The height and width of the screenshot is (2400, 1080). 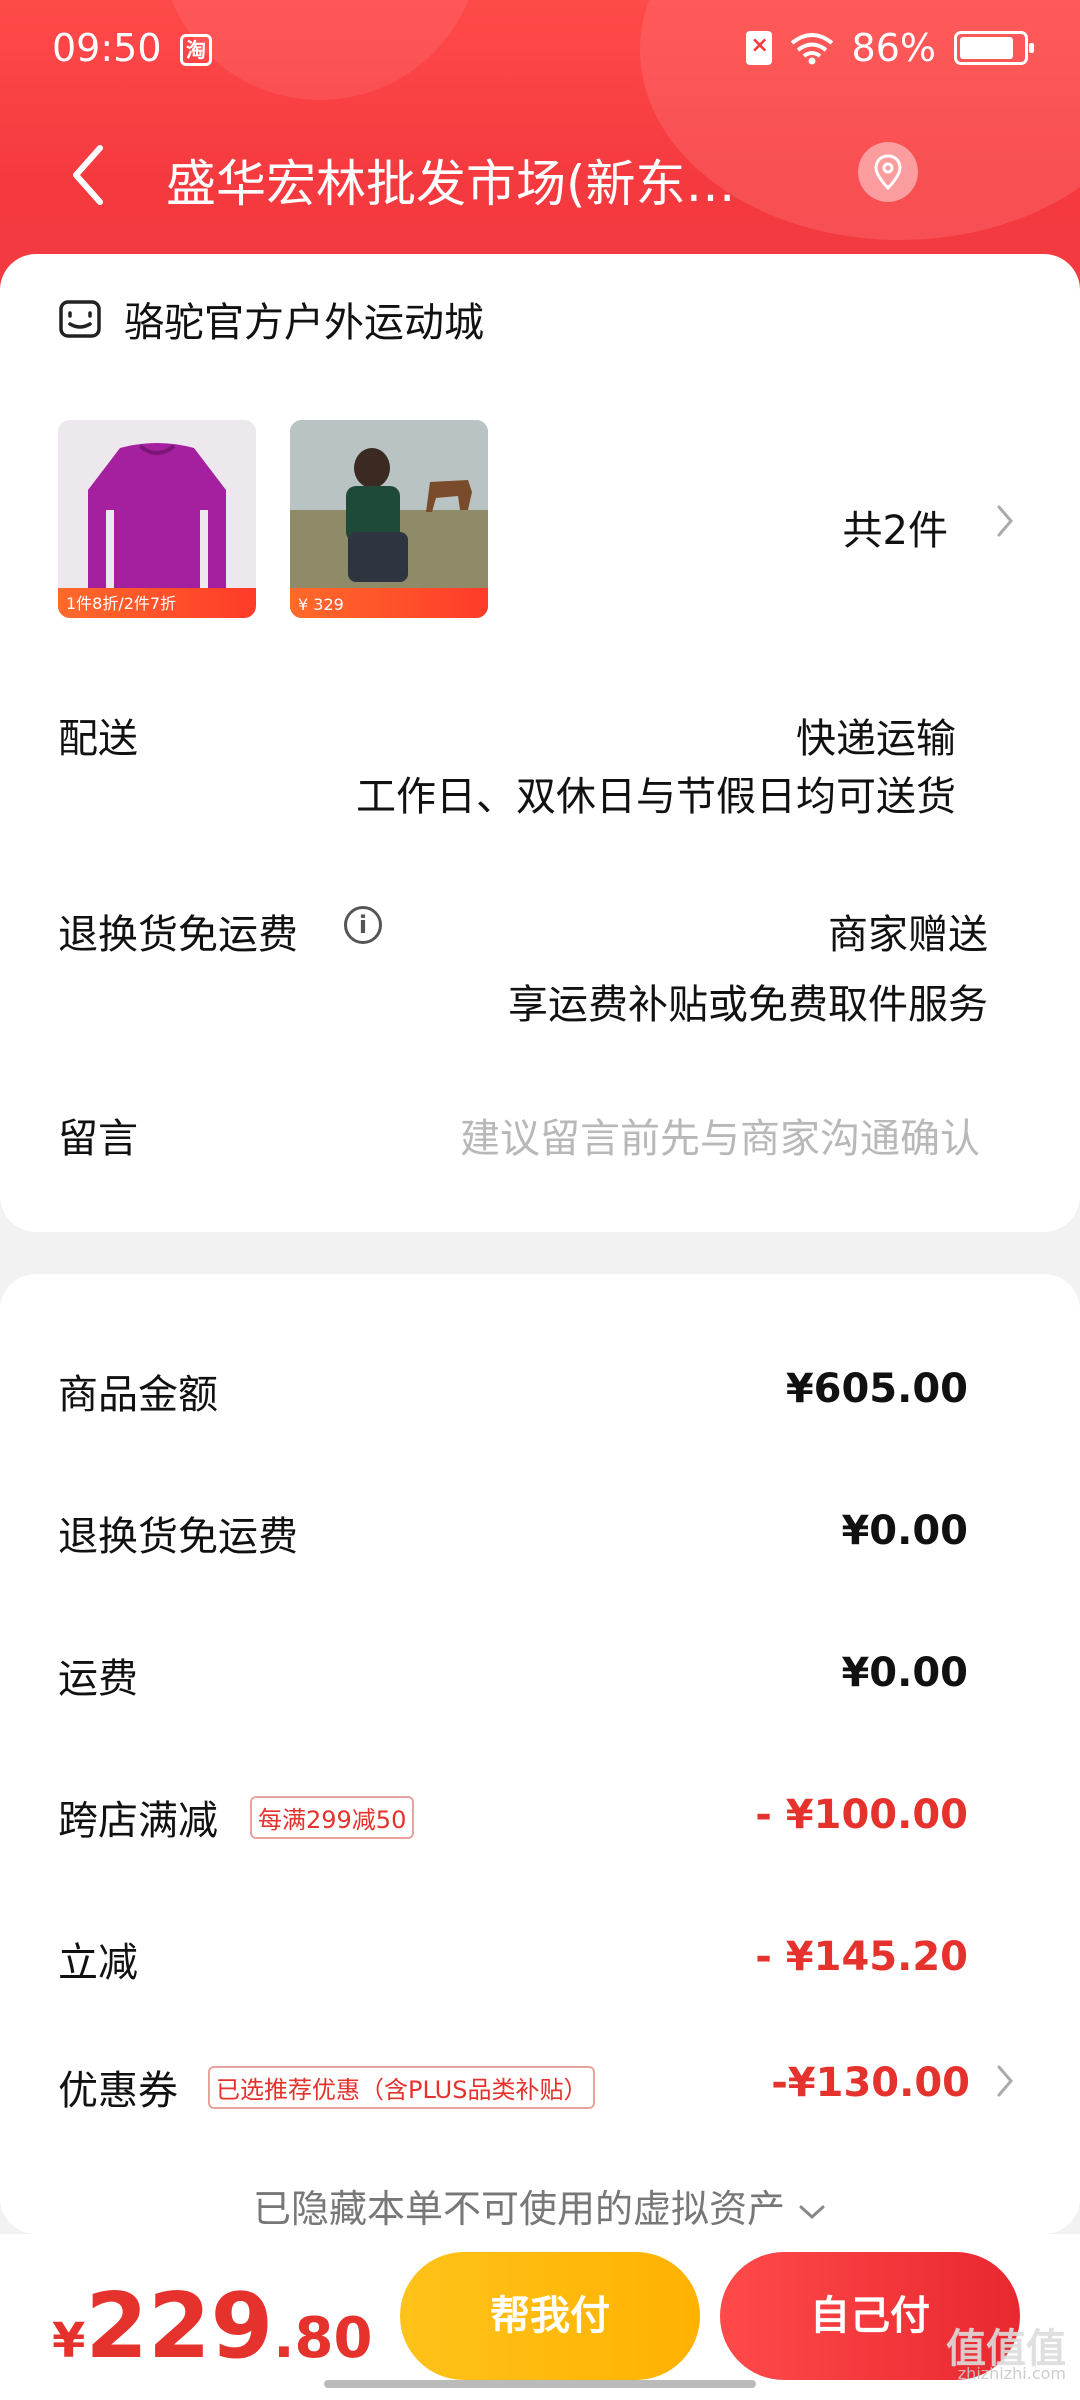 I want to click on pay-total: ¥229.80, so click(x=212, y=2326).